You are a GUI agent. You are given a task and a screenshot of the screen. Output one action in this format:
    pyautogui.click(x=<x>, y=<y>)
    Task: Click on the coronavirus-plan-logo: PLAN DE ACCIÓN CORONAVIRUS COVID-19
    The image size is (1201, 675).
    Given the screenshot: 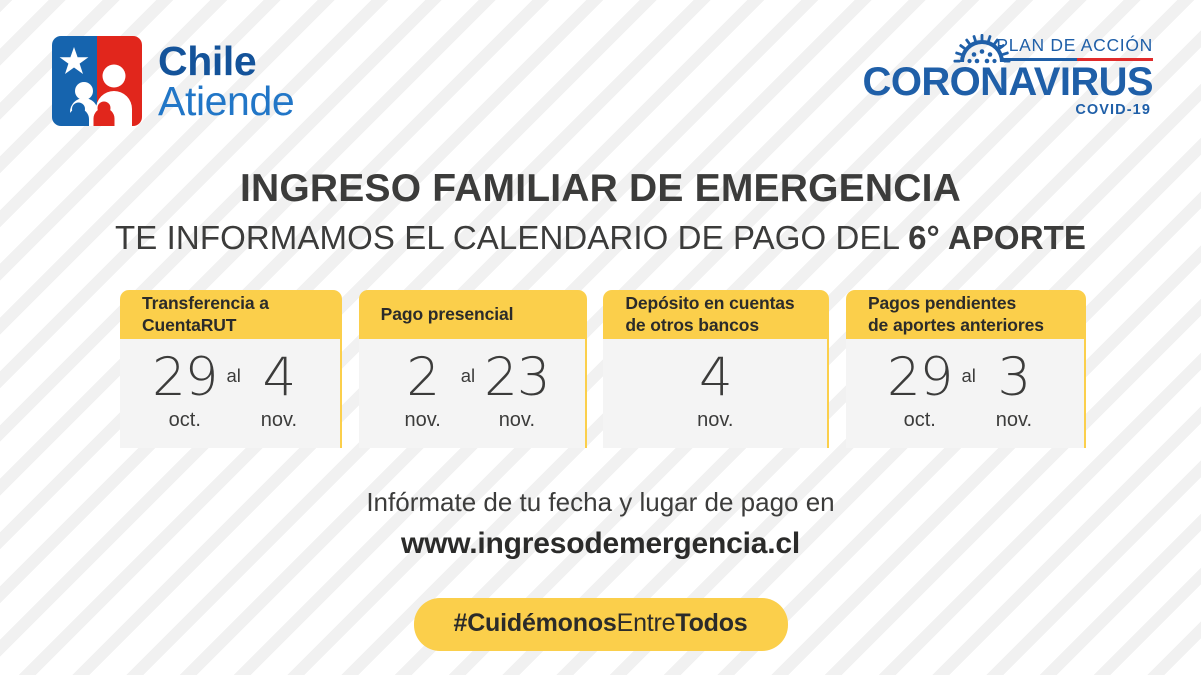 What is the action you would take?
    pyautogui.click(x=1008, y=75)
    